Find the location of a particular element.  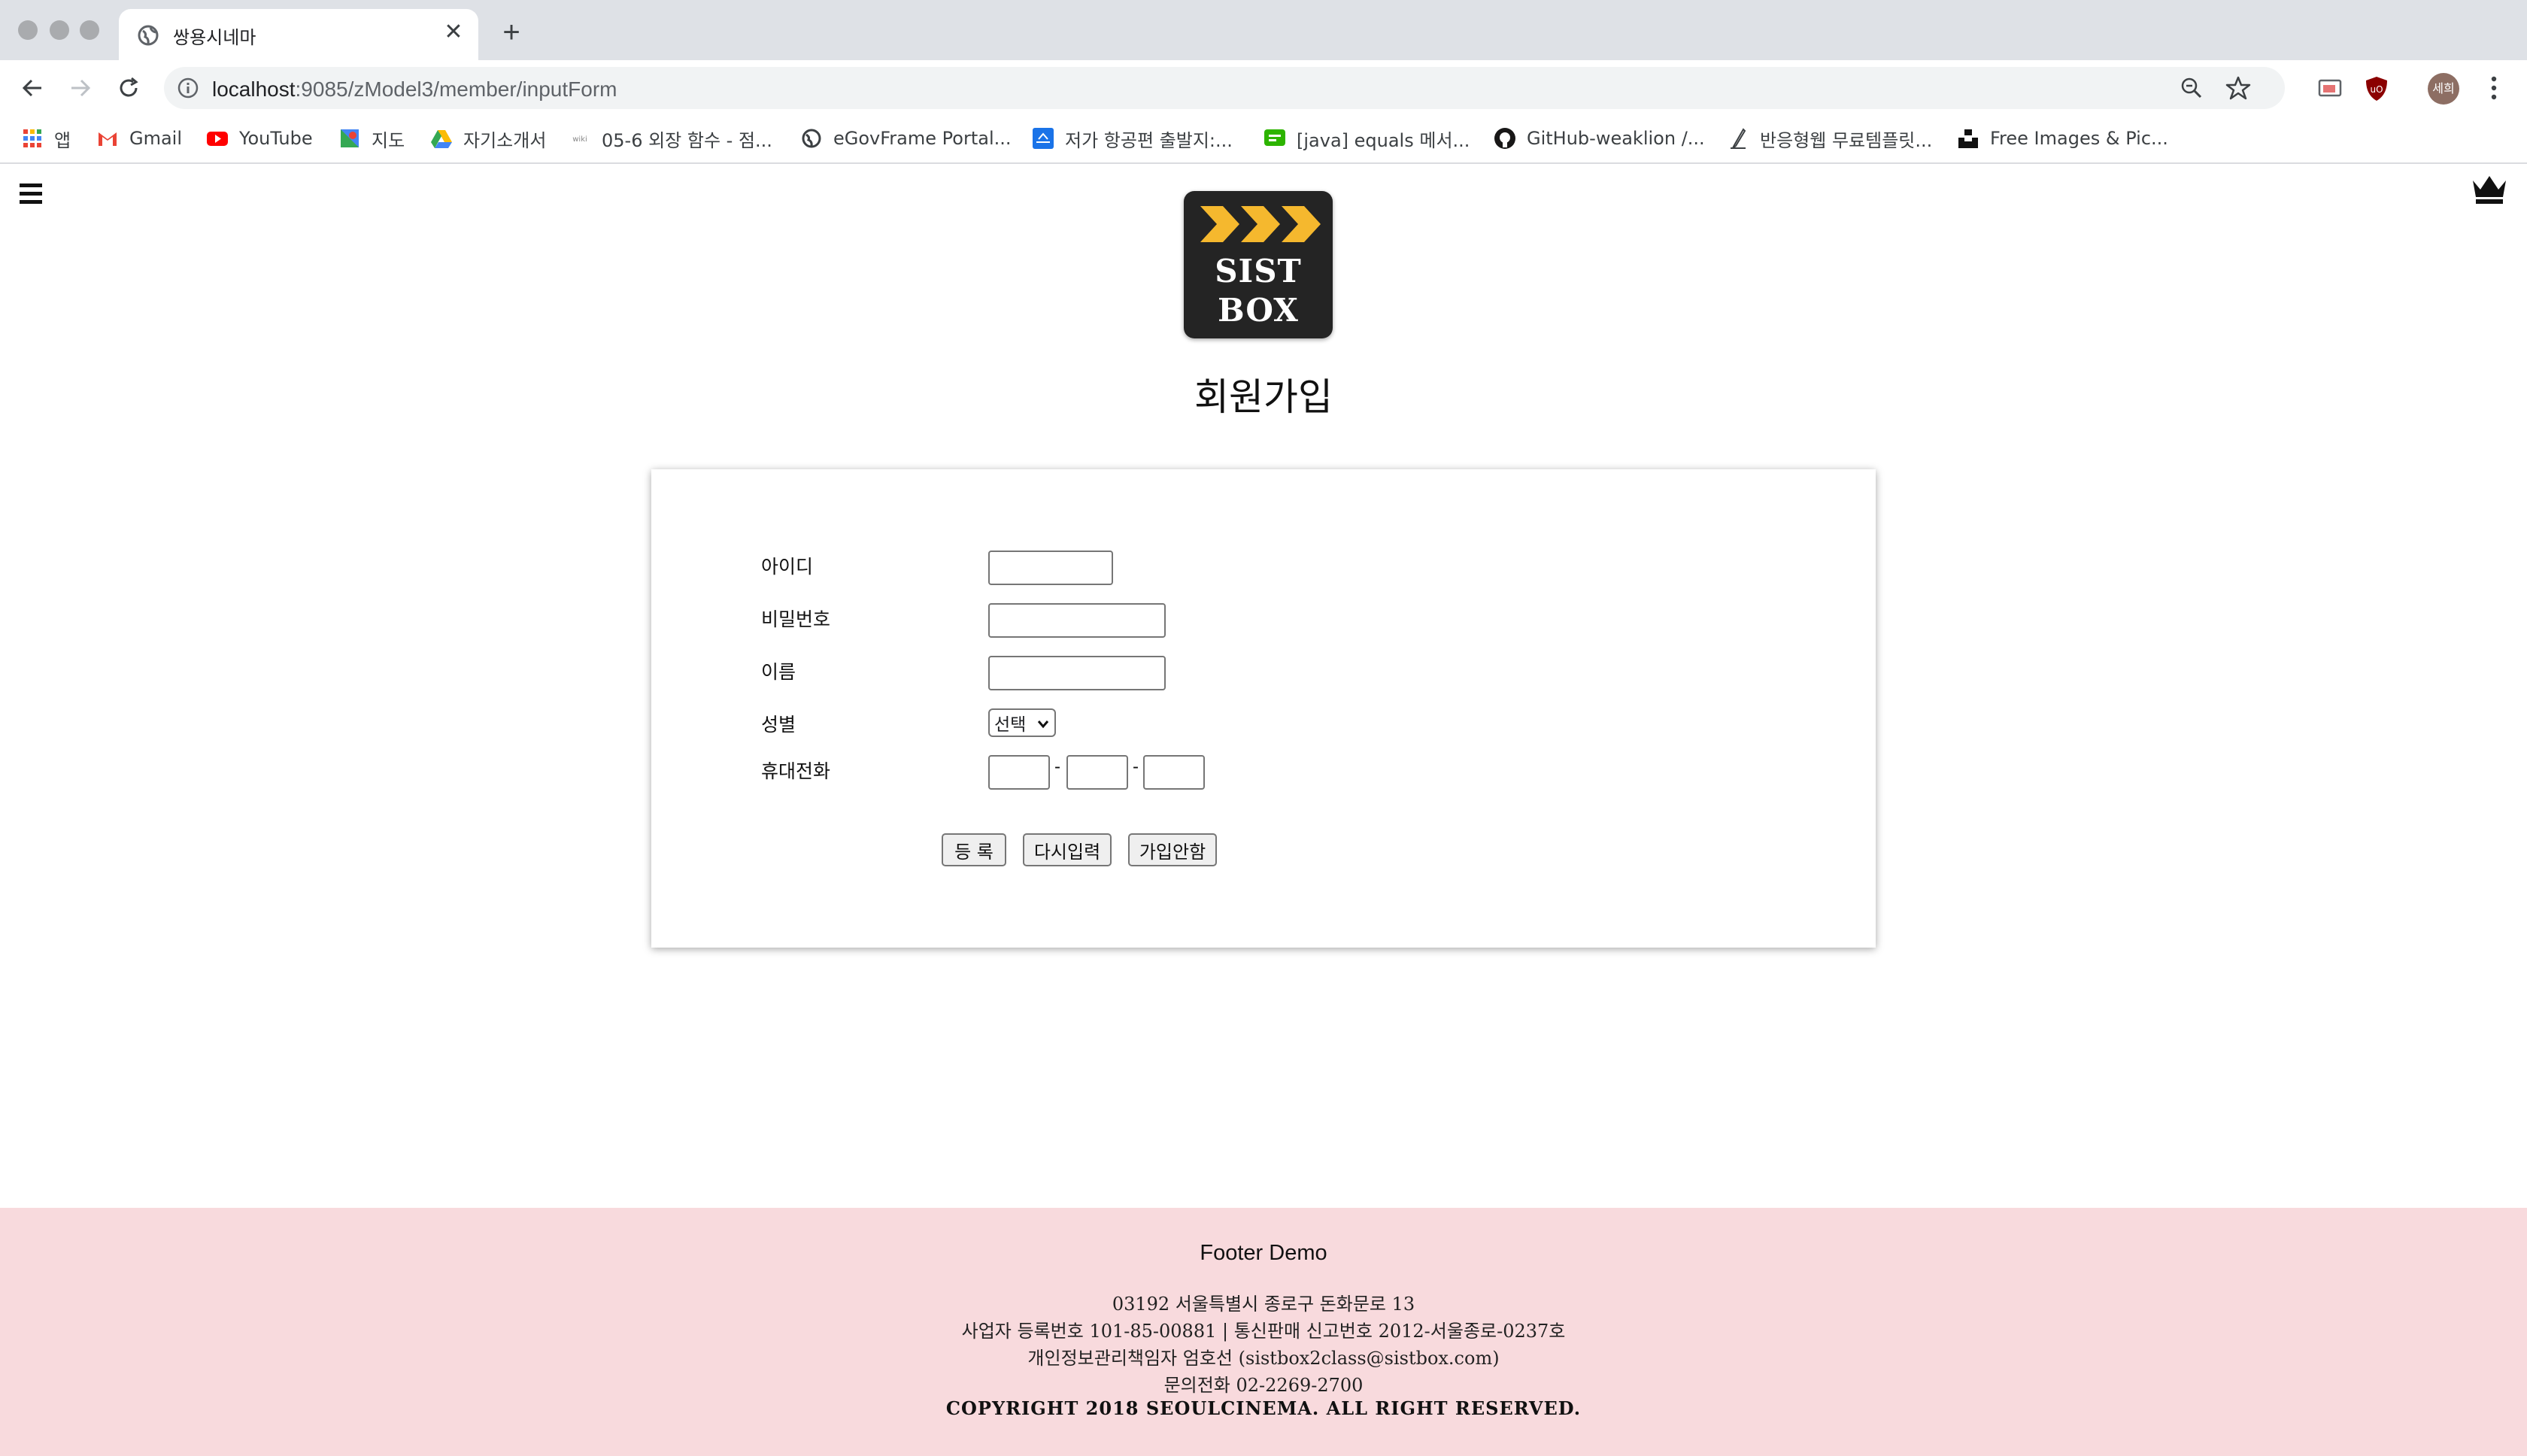

arrow-right-icon is located at coordinates (81, 88).